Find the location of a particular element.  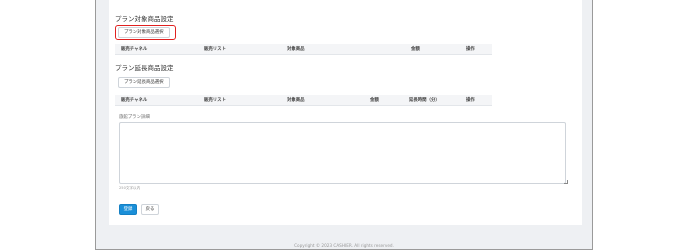

register-button: 登録 is located at coordinates (128, 209).